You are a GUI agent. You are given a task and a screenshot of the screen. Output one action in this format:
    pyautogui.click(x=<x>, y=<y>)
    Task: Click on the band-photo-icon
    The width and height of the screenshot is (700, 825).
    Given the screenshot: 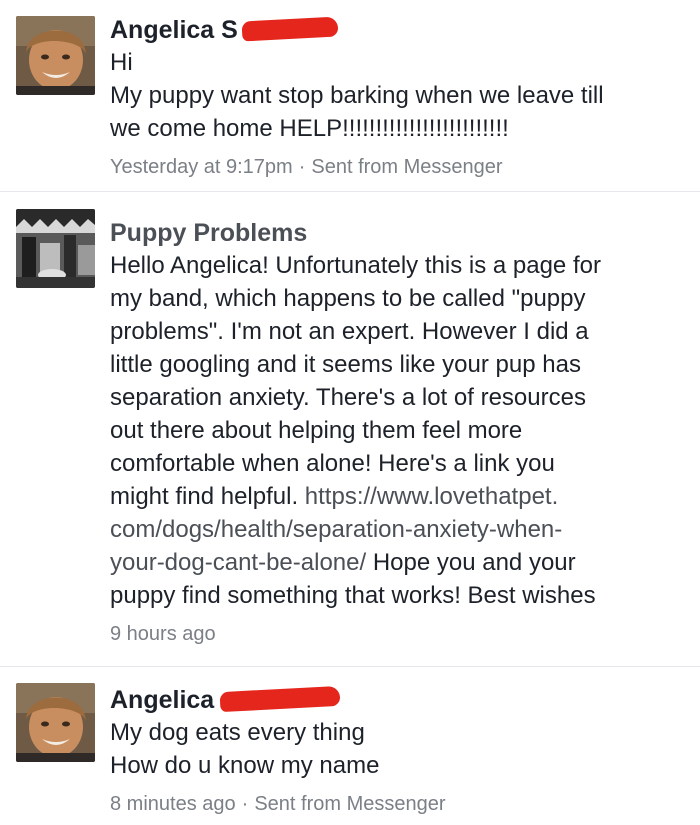 What is the action you would take?
    pyautogui.click(x=55, y=248)
    